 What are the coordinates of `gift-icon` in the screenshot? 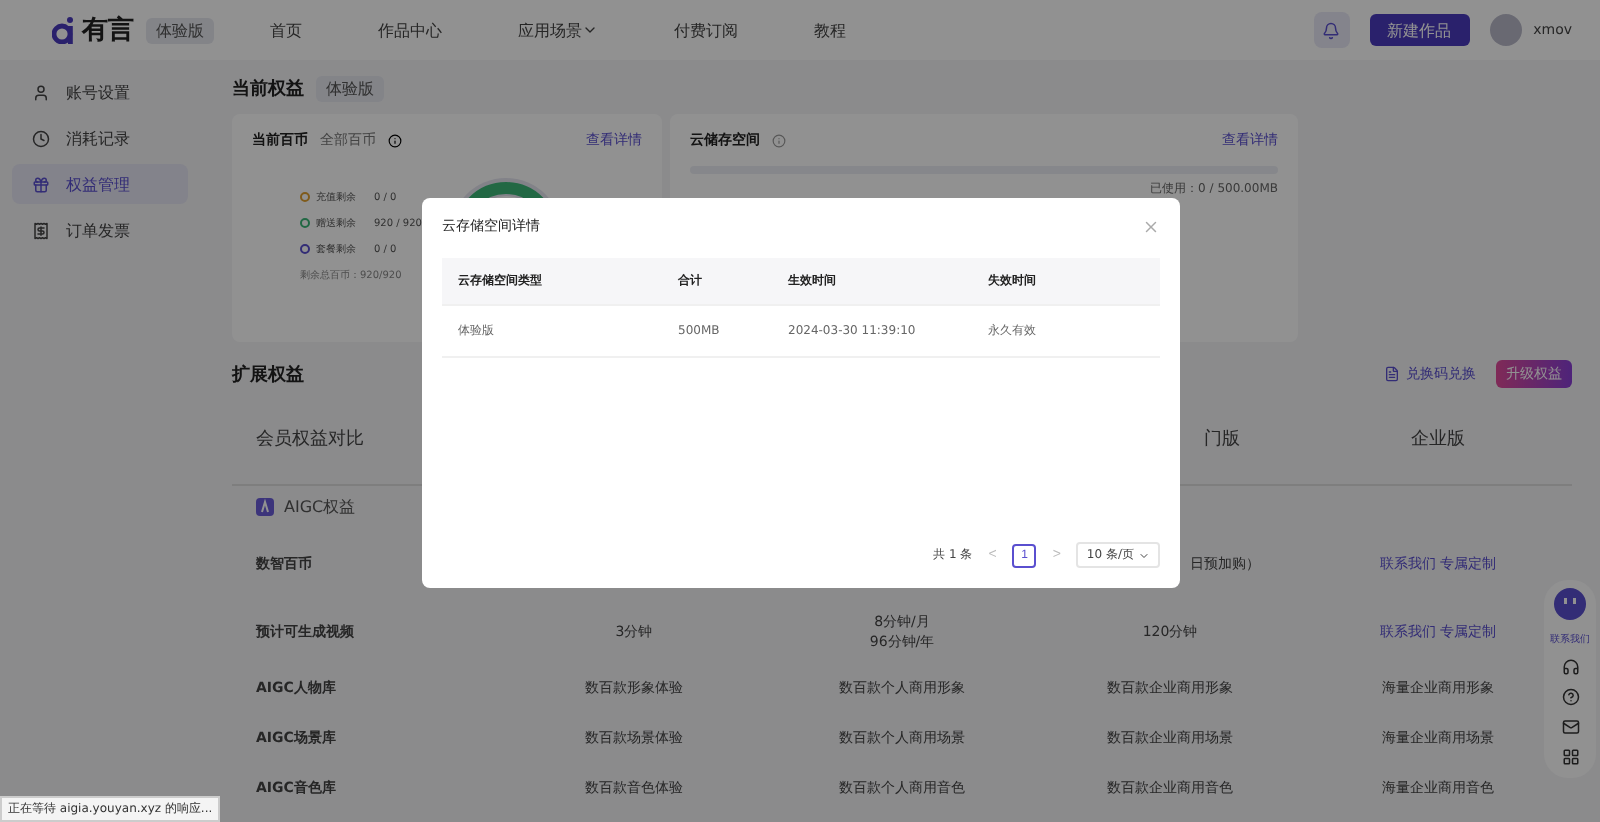 It's located at (41, 184).